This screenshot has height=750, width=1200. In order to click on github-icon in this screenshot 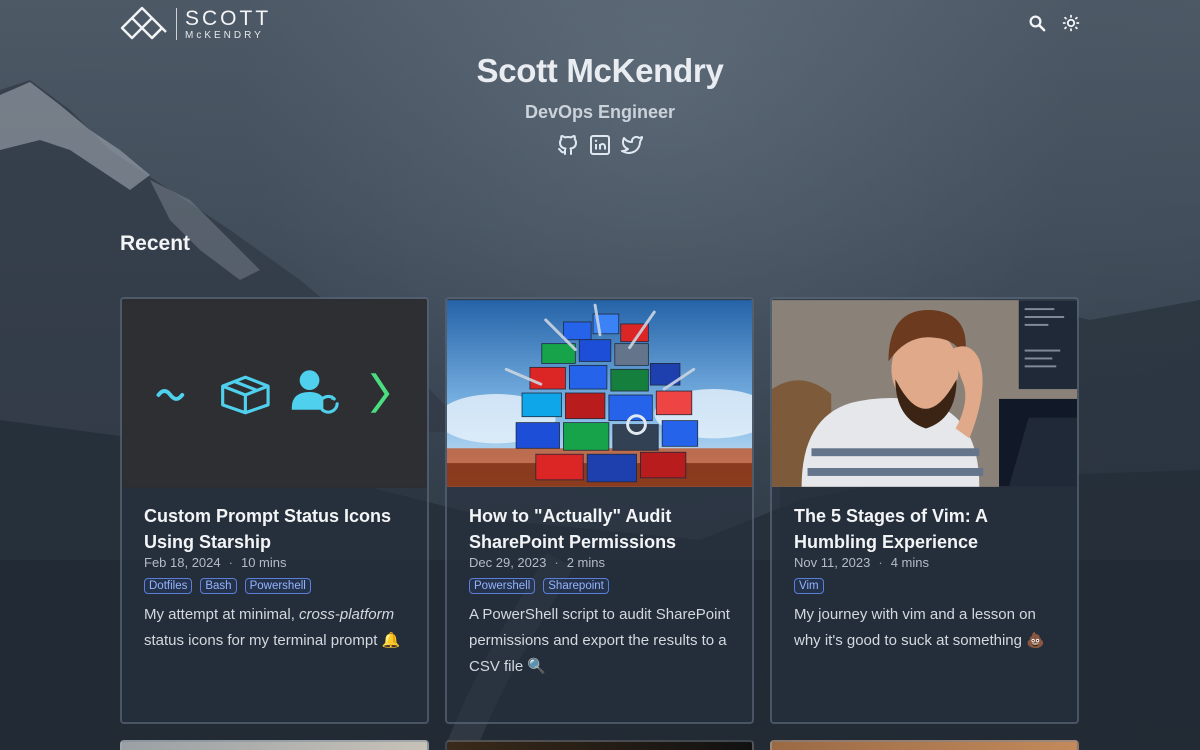, I will do `click(568, 145)`.